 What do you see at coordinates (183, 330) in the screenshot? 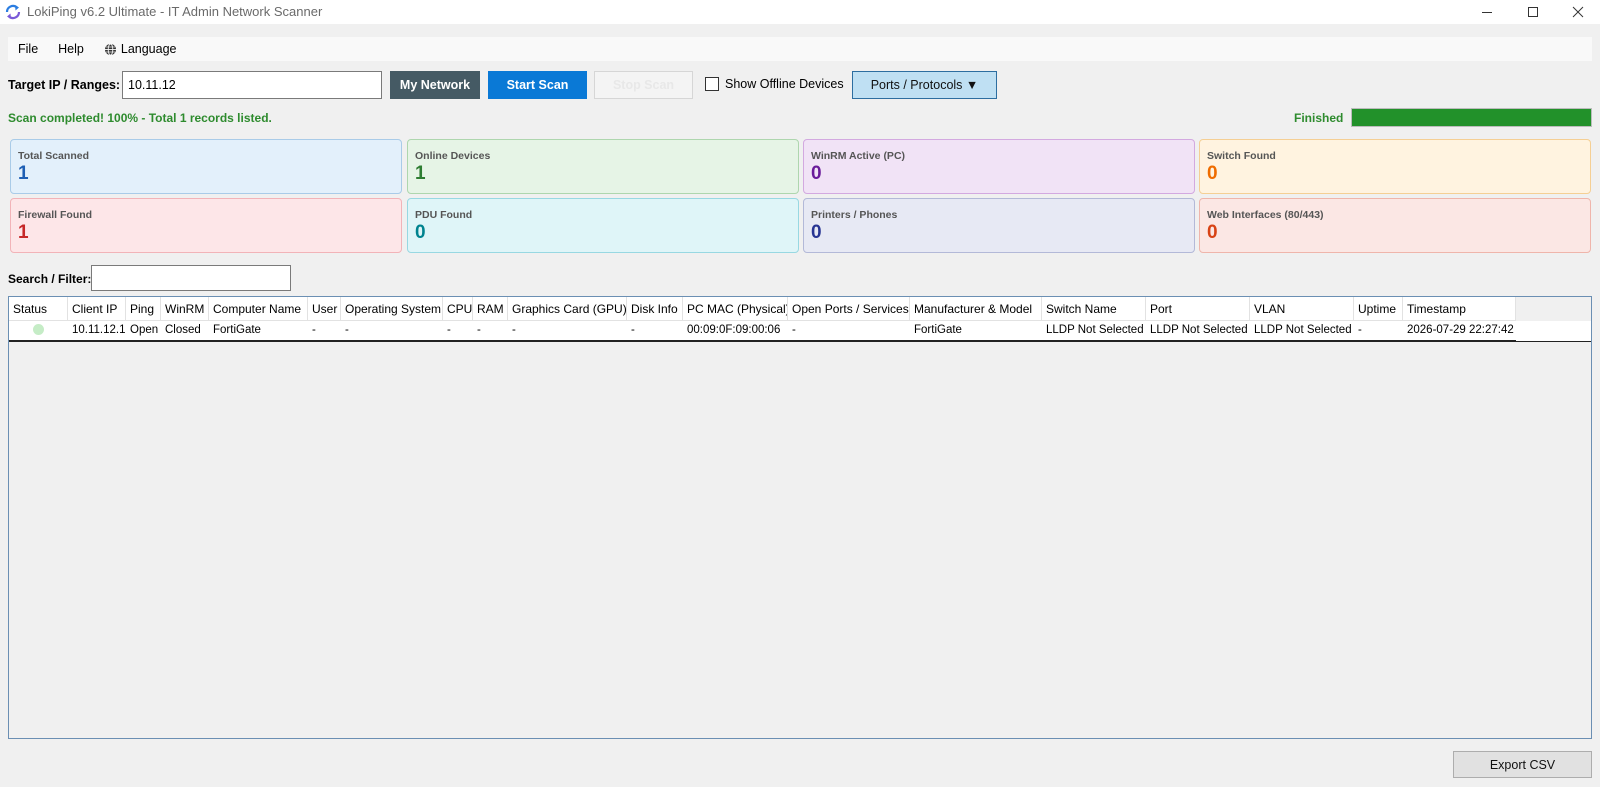
I see `cell-winrm: Closed` at bounding box center [183, 330].